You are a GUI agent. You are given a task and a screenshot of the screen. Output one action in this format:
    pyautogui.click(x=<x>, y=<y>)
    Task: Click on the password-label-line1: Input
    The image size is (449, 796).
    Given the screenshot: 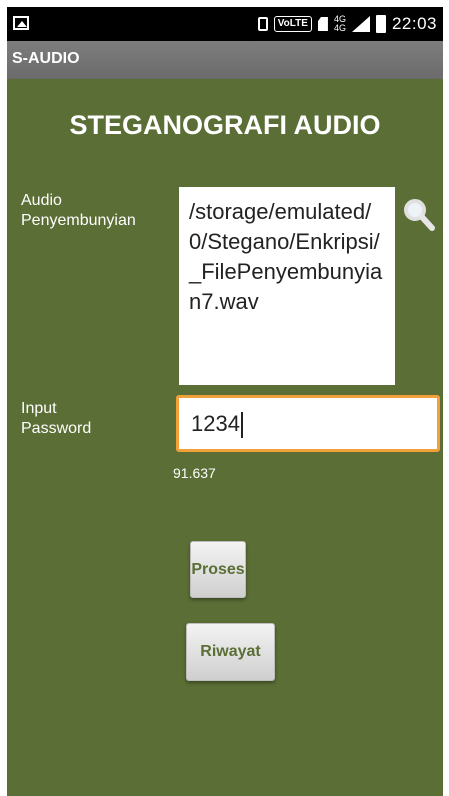 What is the action you would take?
    pyautogui.click(x=39, y=408)
    